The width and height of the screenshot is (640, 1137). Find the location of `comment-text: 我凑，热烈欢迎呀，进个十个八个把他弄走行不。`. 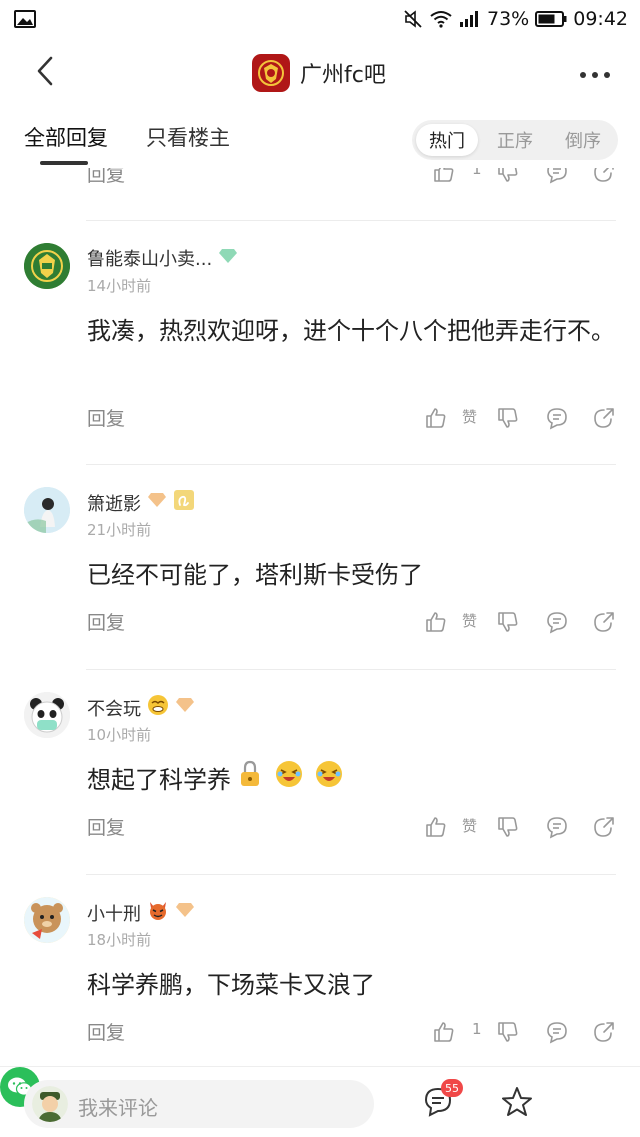

comment-text: 我凑，热烈欢迎呀，进个十个八个把他弄走行不。 is located at coordinates (351, 331).